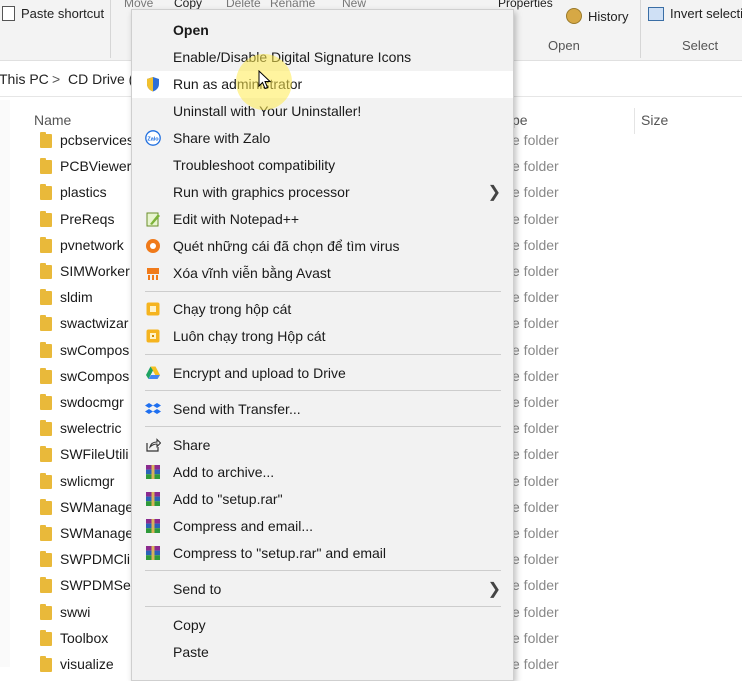  Describe the element at coordinates (322, 373) in the screenshot. I see `menu-item-google-drive: Encrypt and upload to Drive` at that location.